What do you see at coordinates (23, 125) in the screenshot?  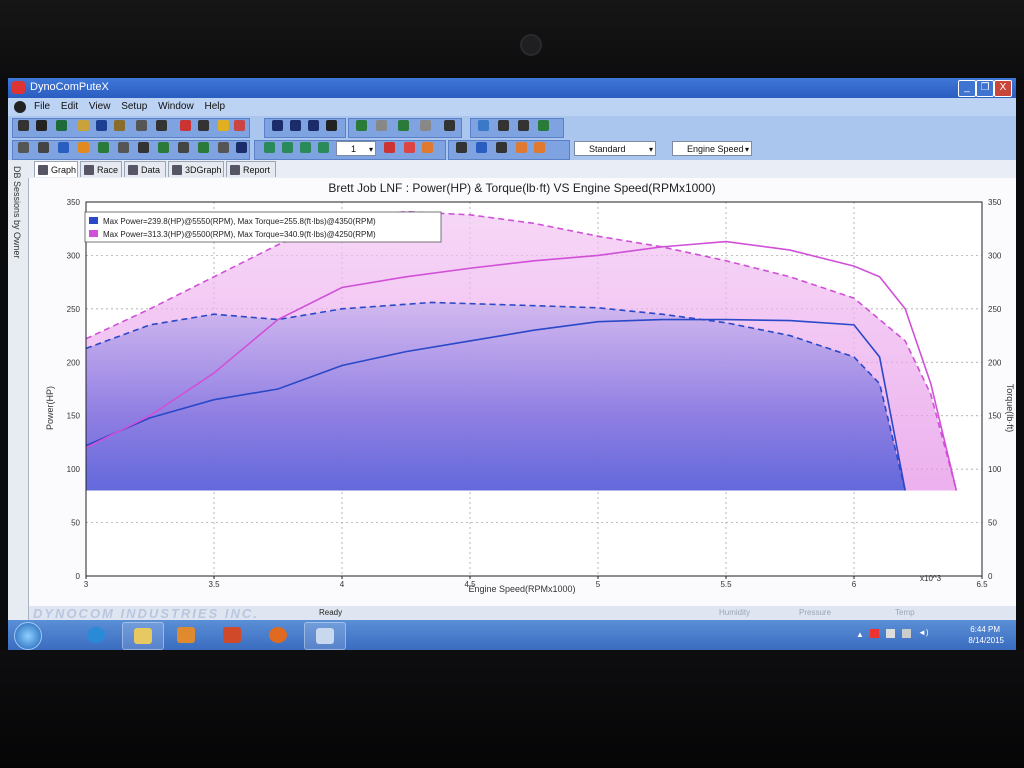 I see `pause-icon` at bounding box center [23, 125].